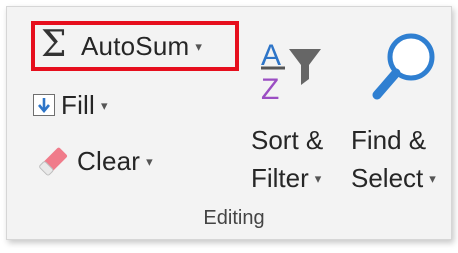  What do you see at coordinates (280, 178) in the screenshot?
I see `sort-filter-line2: Filter` at bounding box center [280, 178].